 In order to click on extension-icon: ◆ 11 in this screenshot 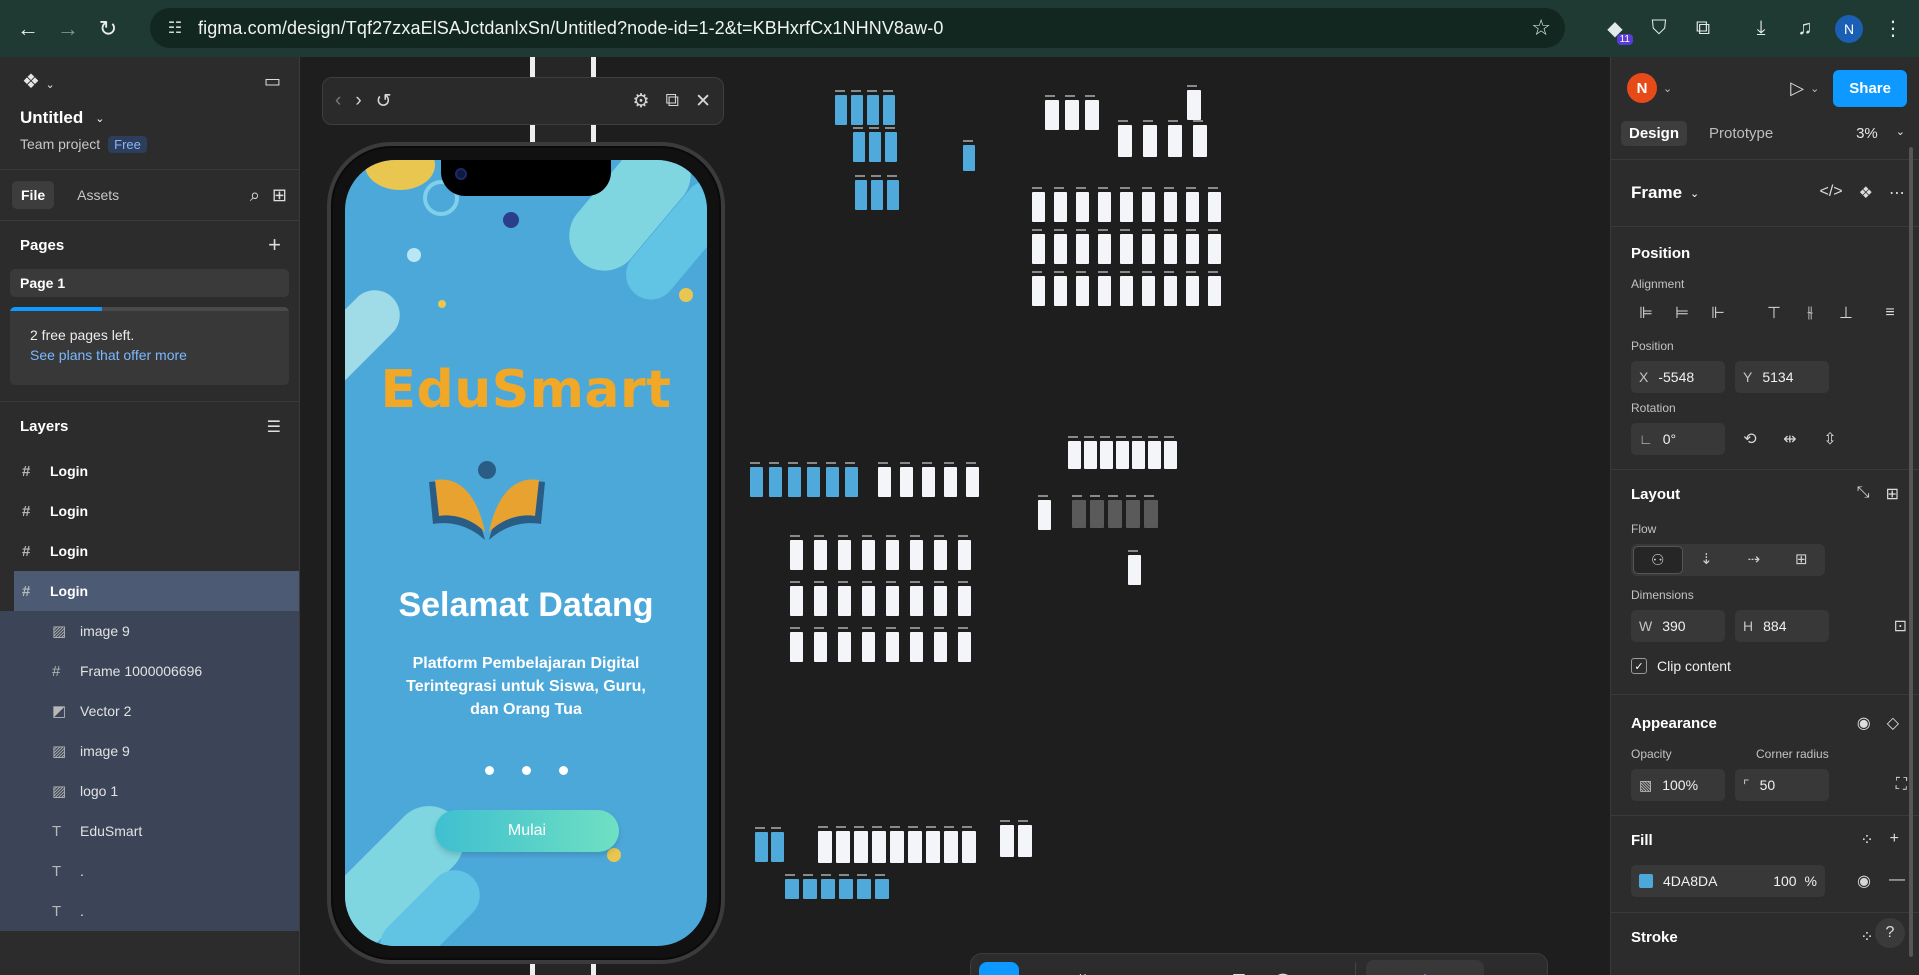, I will do `click(1615, 29)`.